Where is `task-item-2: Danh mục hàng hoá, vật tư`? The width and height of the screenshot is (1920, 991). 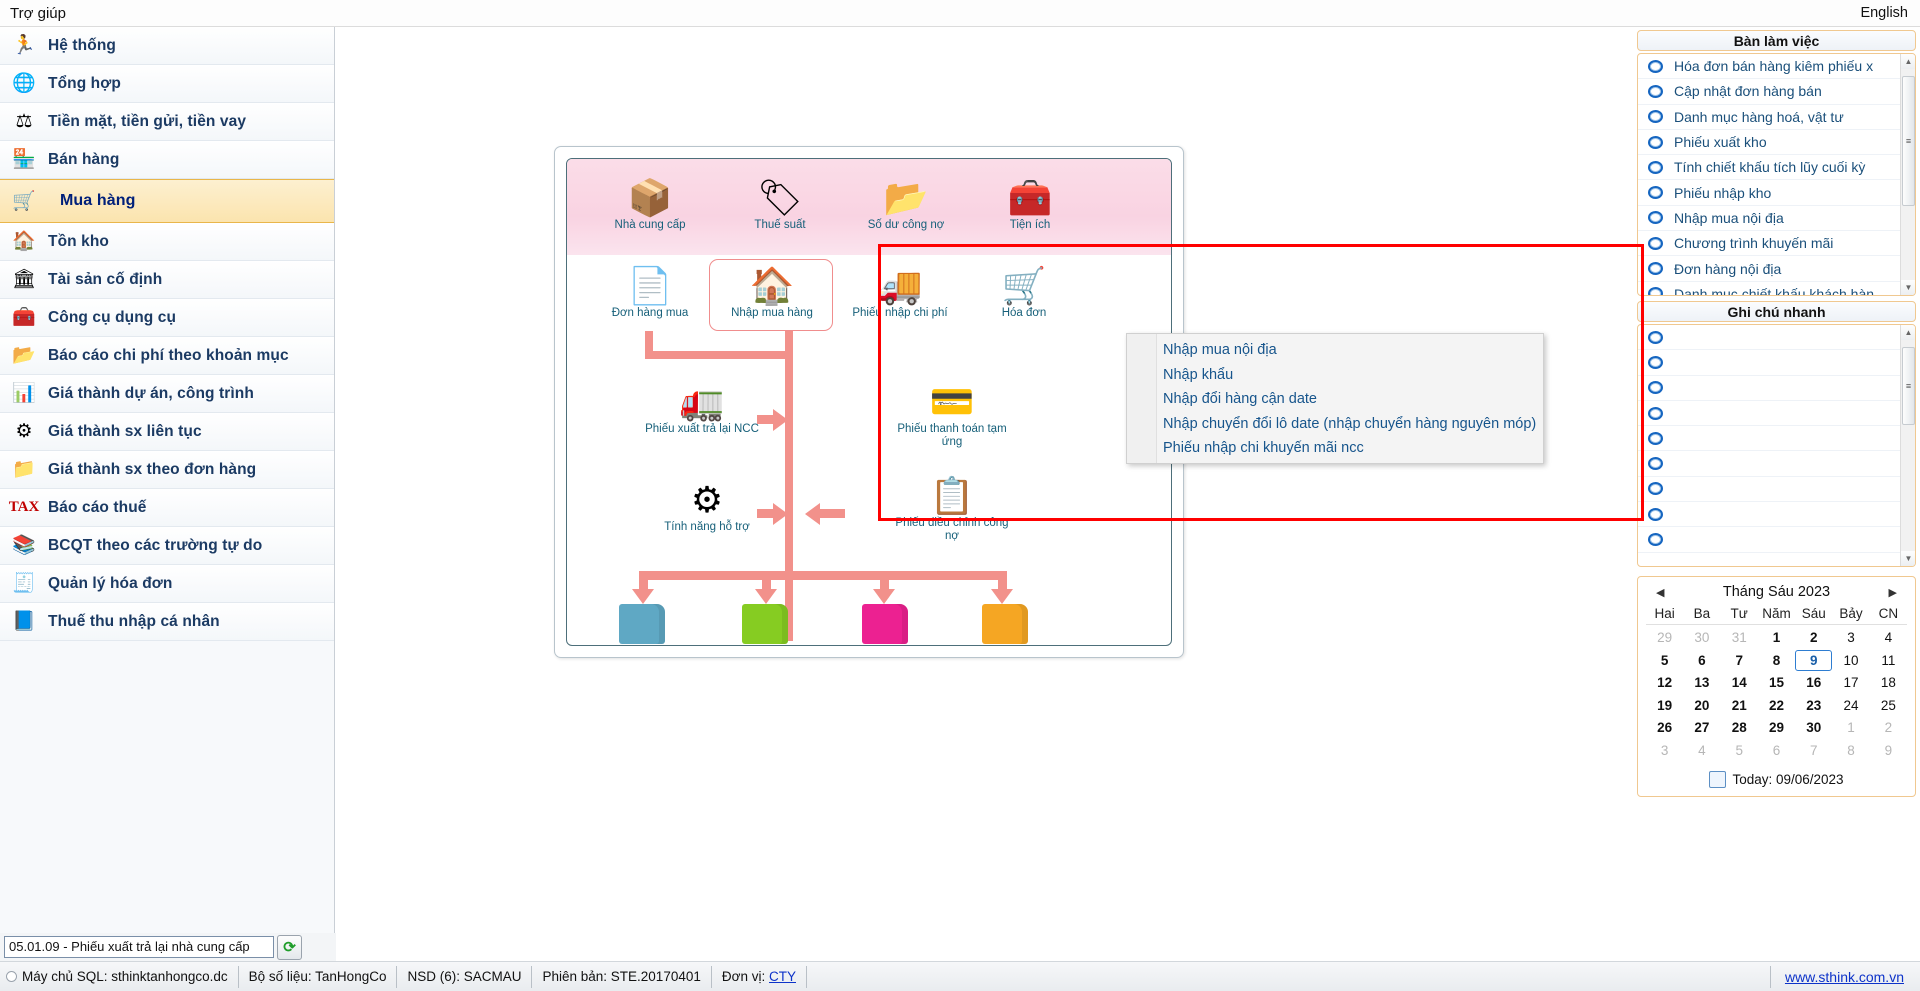
task-item-2: Danh mục hàng hoá, vật tư is located at coordinates (1776, 117).